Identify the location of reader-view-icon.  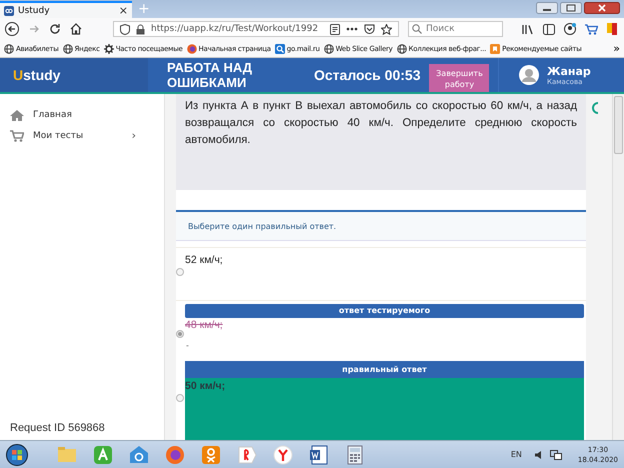
(335, 29).